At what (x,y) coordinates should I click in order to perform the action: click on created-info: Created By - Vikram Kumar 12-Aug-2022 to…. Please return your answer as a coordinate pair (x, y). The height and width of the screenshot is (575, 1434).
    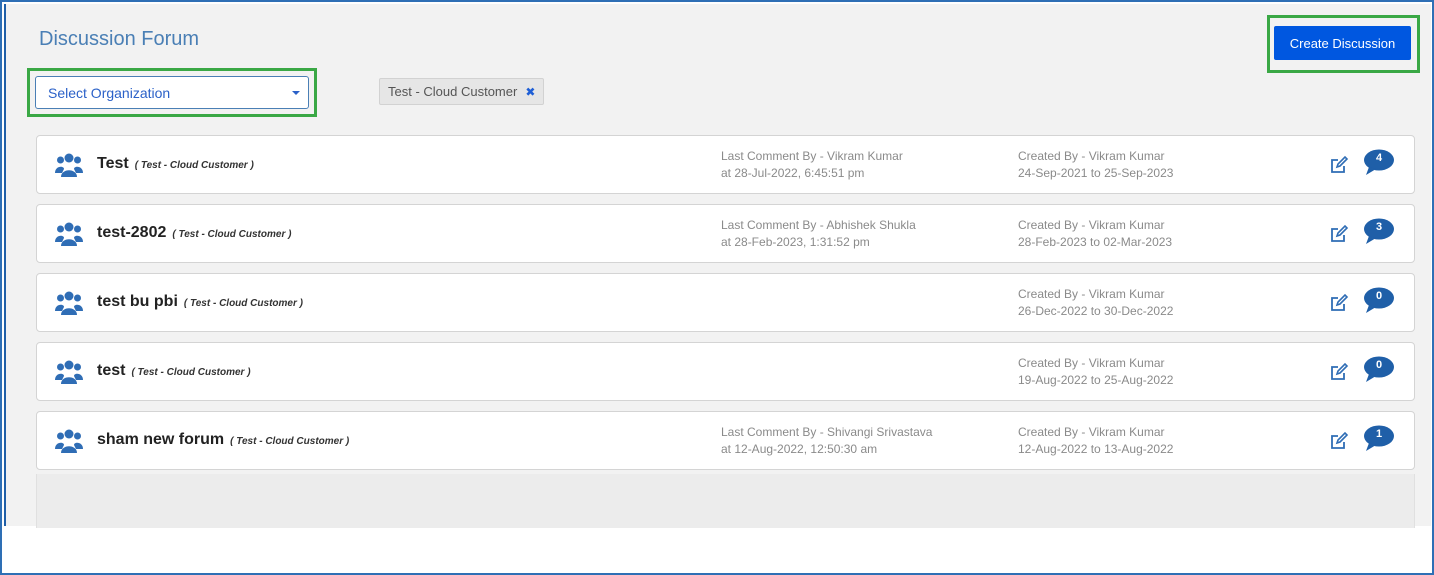
    Looking at the image, I should click on (1095, 441).